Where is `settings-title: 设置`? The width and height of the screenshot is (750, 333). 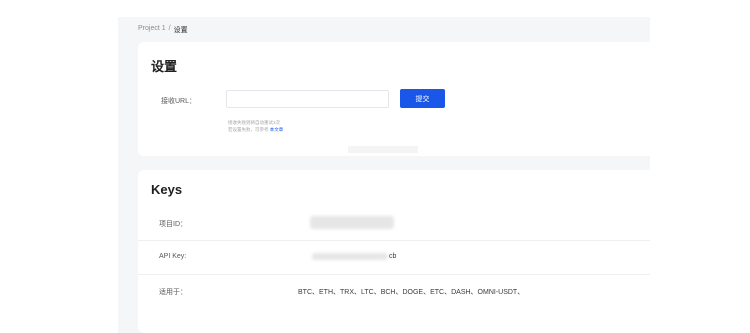 settings-title: 设置 is located at coordinates (164, 66).